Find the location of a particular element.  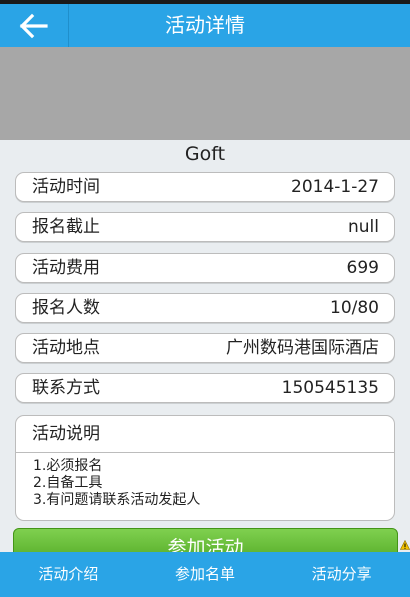

activity-name: Goft is located at coordinates (205, 154).